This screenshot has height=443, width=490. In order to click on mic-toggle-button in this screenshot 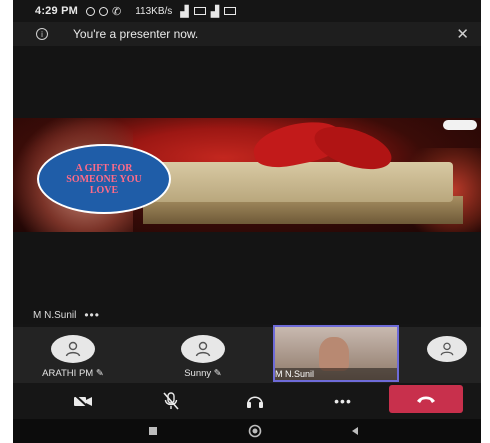, I will do `click(171, 401)`.